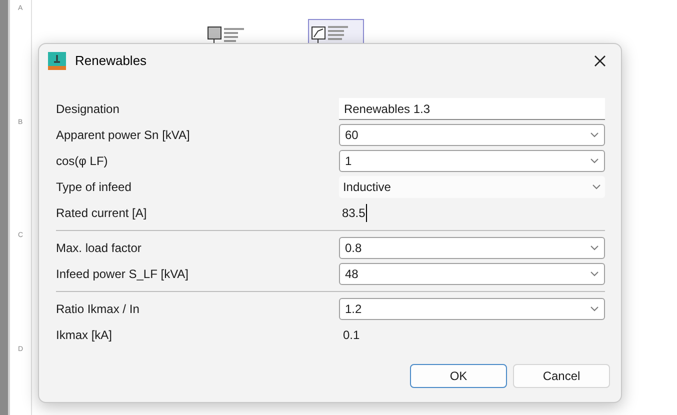 The width and height of the screenshot is (677, 415). What do you see at coordinates (85, 335) in the screenshot?
I see `field-label: Ikmax [kA]` at bounding box center [85, 335].